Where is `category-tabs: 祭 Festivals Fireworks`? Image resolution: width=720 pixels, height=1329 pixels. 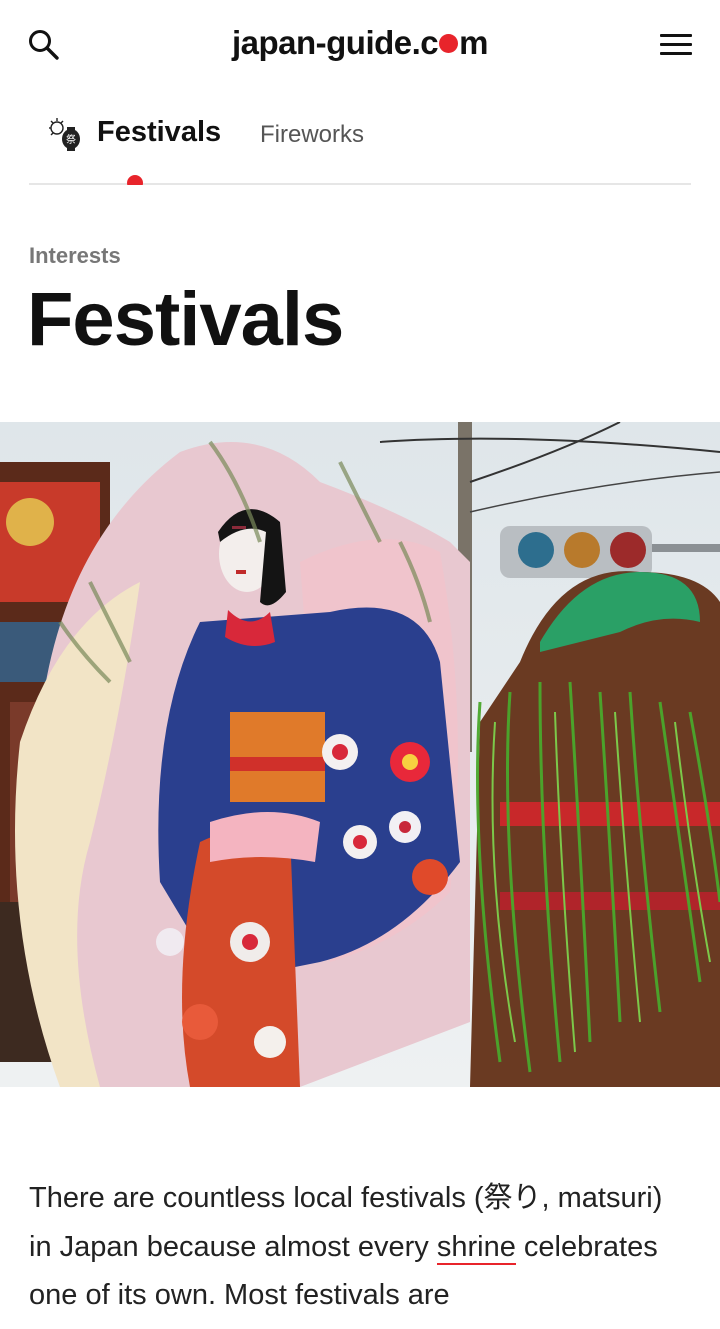
category-tabs: 祭 Festivals Fireworks is located at coordinates (360, 148).